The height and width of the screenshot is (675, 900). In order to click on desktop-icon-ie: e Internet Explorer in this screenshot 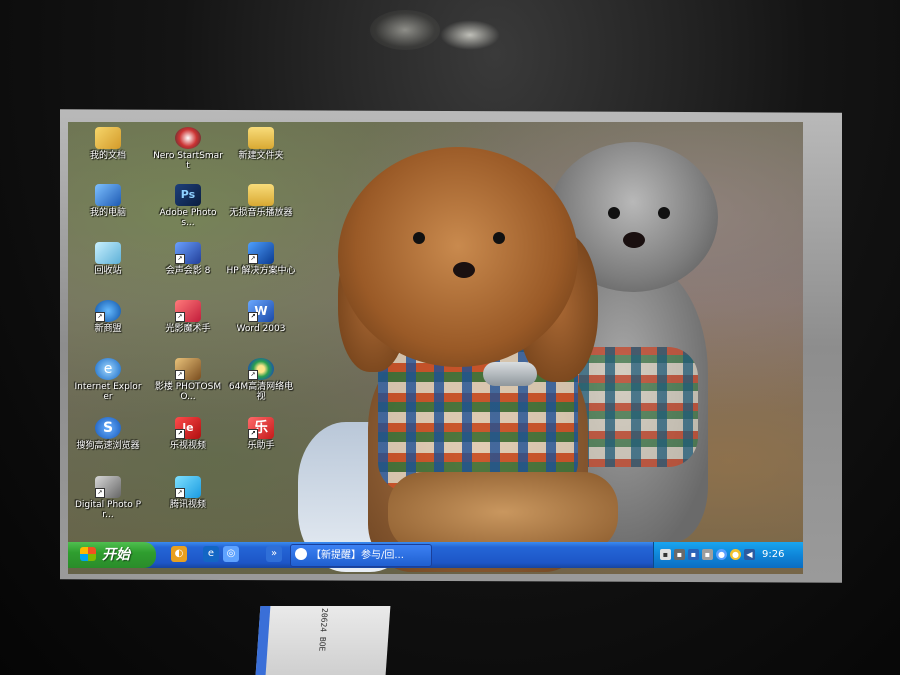, I will do `click(108, 380)`.